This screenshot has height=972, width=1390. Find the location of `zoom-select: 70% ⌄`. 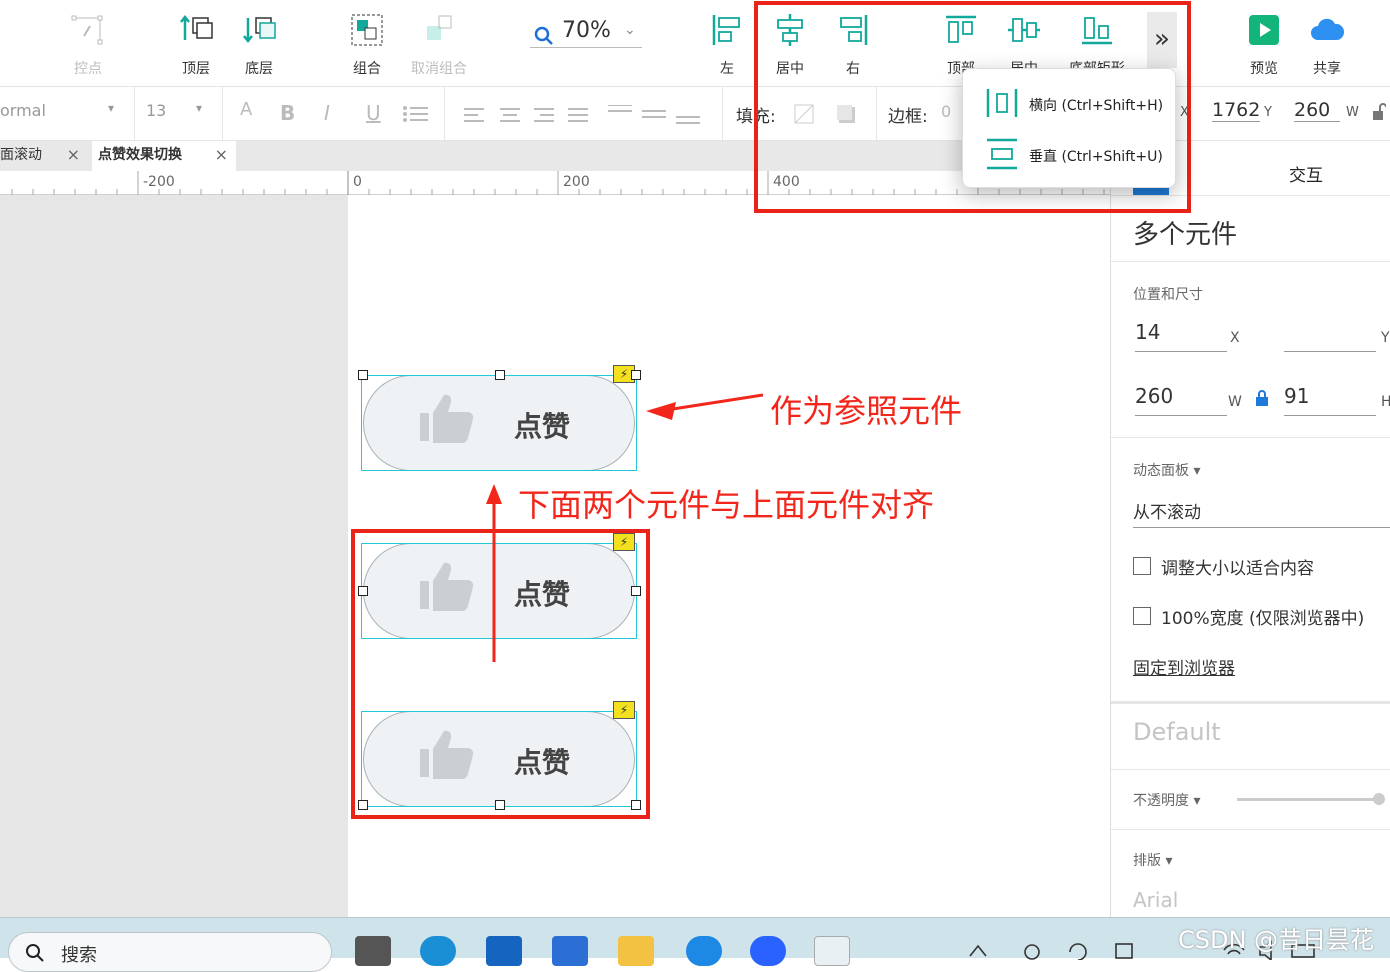

zoom-select: 70% ⌄ is located at coordinates (586, 32).